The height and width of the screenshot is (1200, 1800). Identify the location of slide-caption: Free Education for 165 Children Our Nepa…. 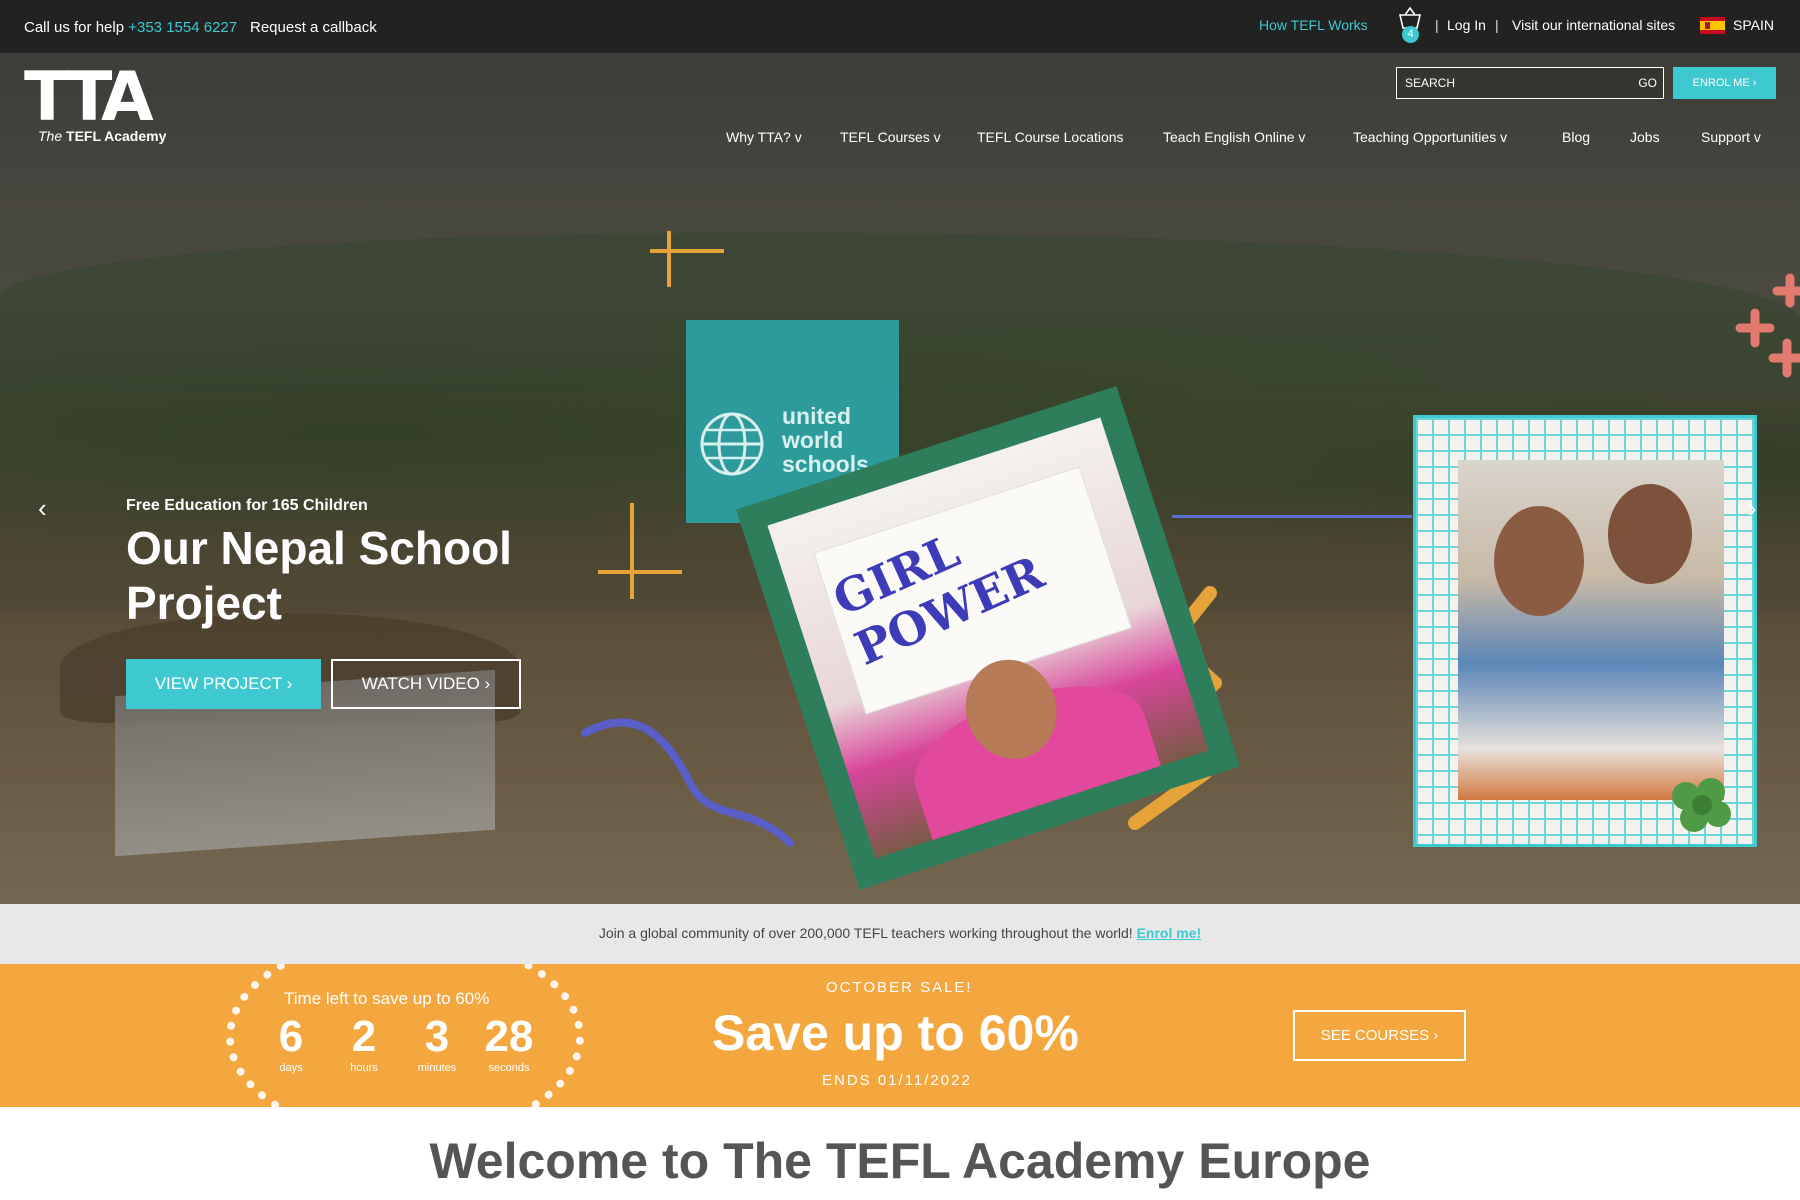
(319, 563).